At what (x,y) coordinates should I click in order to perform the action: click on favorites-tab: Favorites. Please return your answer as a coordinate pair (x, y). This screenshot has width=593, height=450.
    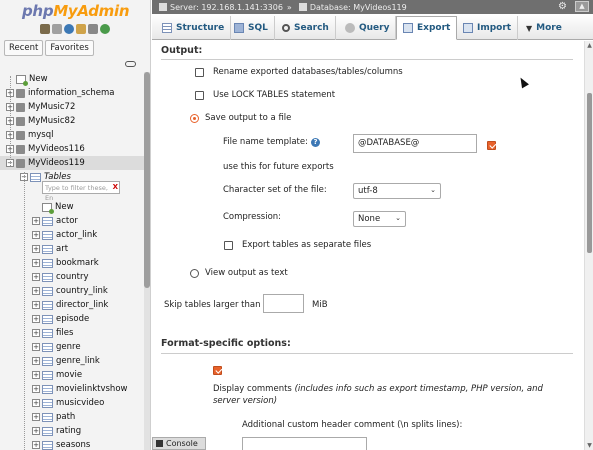
    Looking at the image, I should click on (69, 48).